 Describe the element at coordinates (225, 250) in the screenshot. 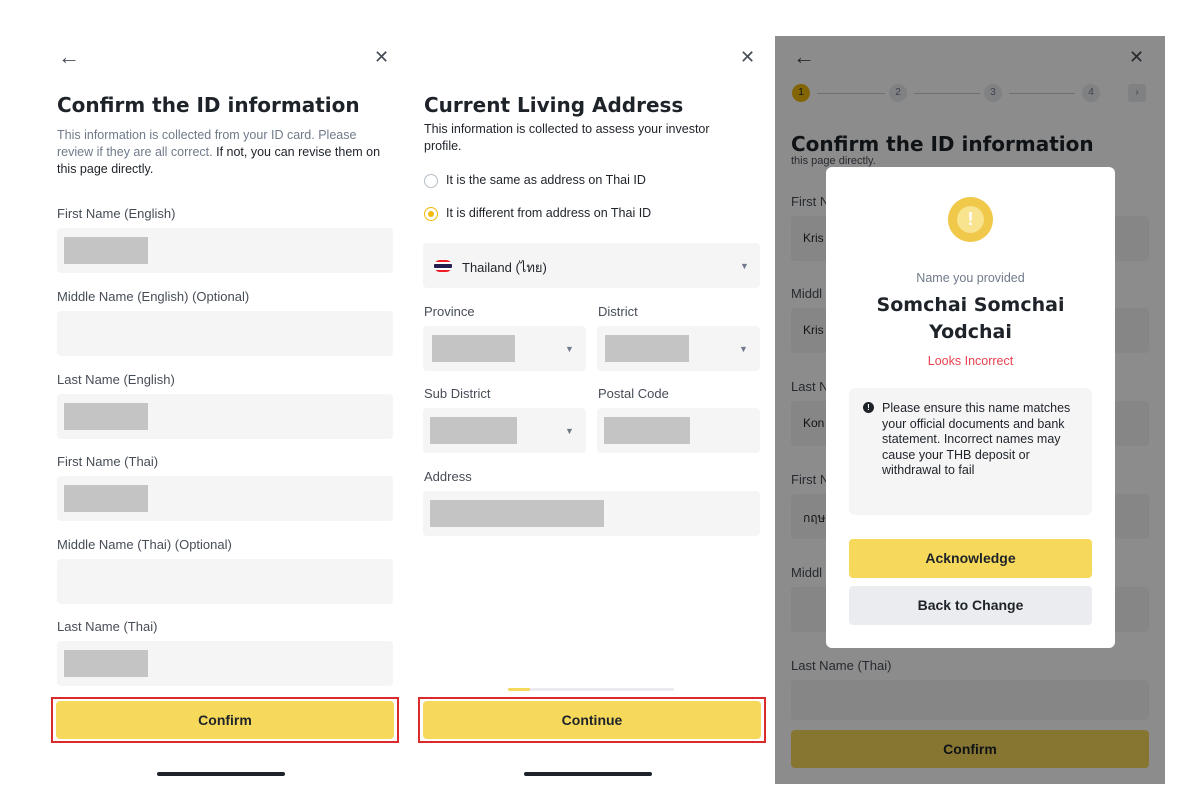

I see `first-name-english-input` at that location.